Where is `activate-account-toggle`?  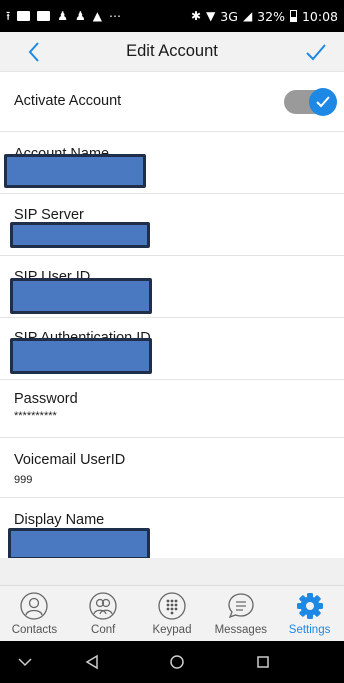
activate-account-toggle is located at coordinates (310, 102).